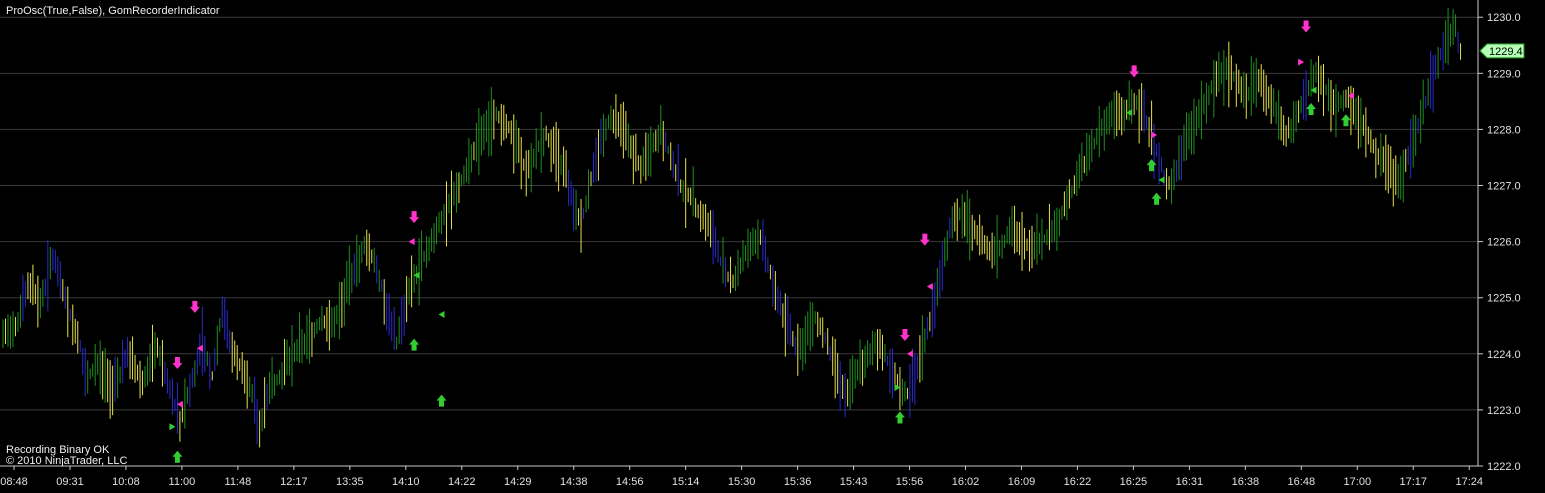  I want to click on ytick-label: 1226.0, so click(1504, 243).